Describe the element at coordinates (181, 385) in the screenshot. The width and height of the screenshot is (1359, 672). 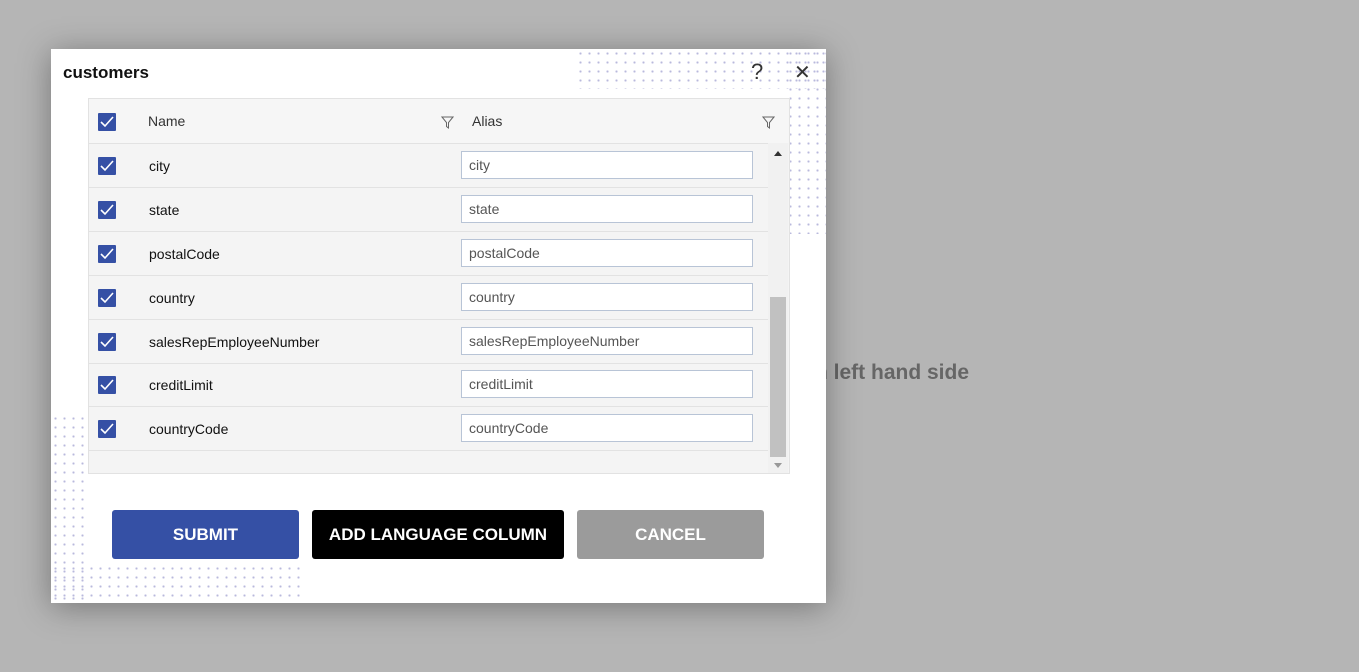
I see `column-name: creditLimit` at that location.